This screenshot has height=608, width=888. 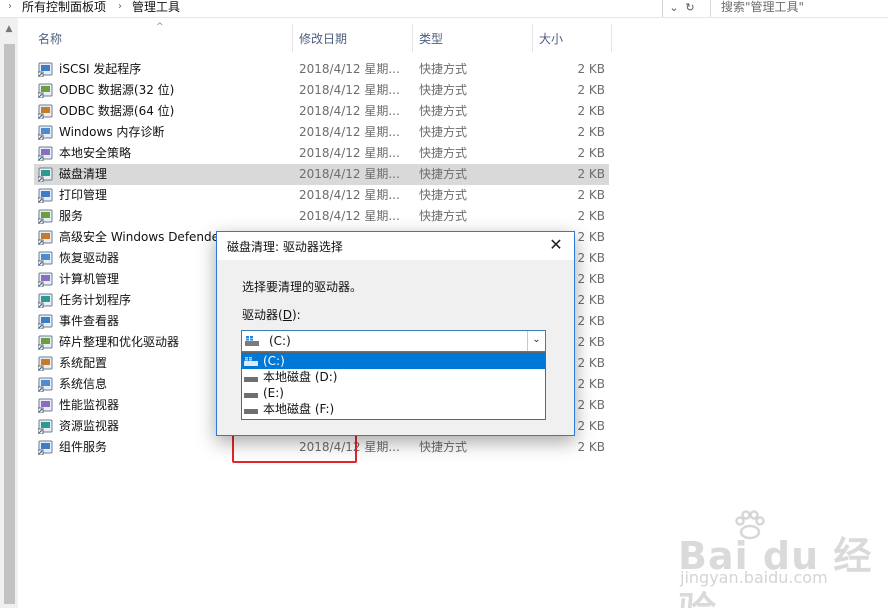 What do you see at coordinates (45, 90) in the screenshot?
I see `odbc-icon` at bounding box center [45, 90].